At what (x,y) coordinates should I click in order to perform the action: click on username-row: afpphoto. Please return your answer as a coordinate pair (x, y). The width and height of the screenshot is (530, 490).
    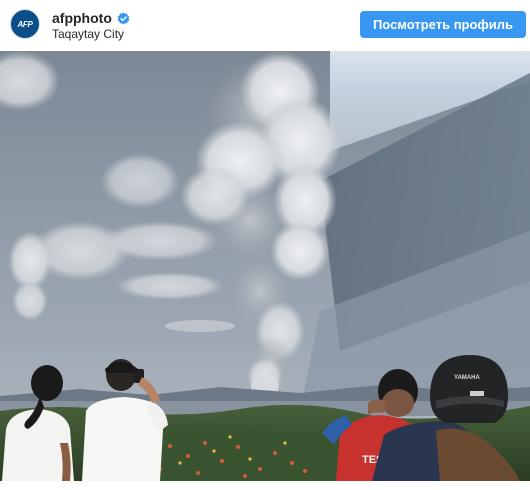
    Looking at the image, I should click on (91, 18).